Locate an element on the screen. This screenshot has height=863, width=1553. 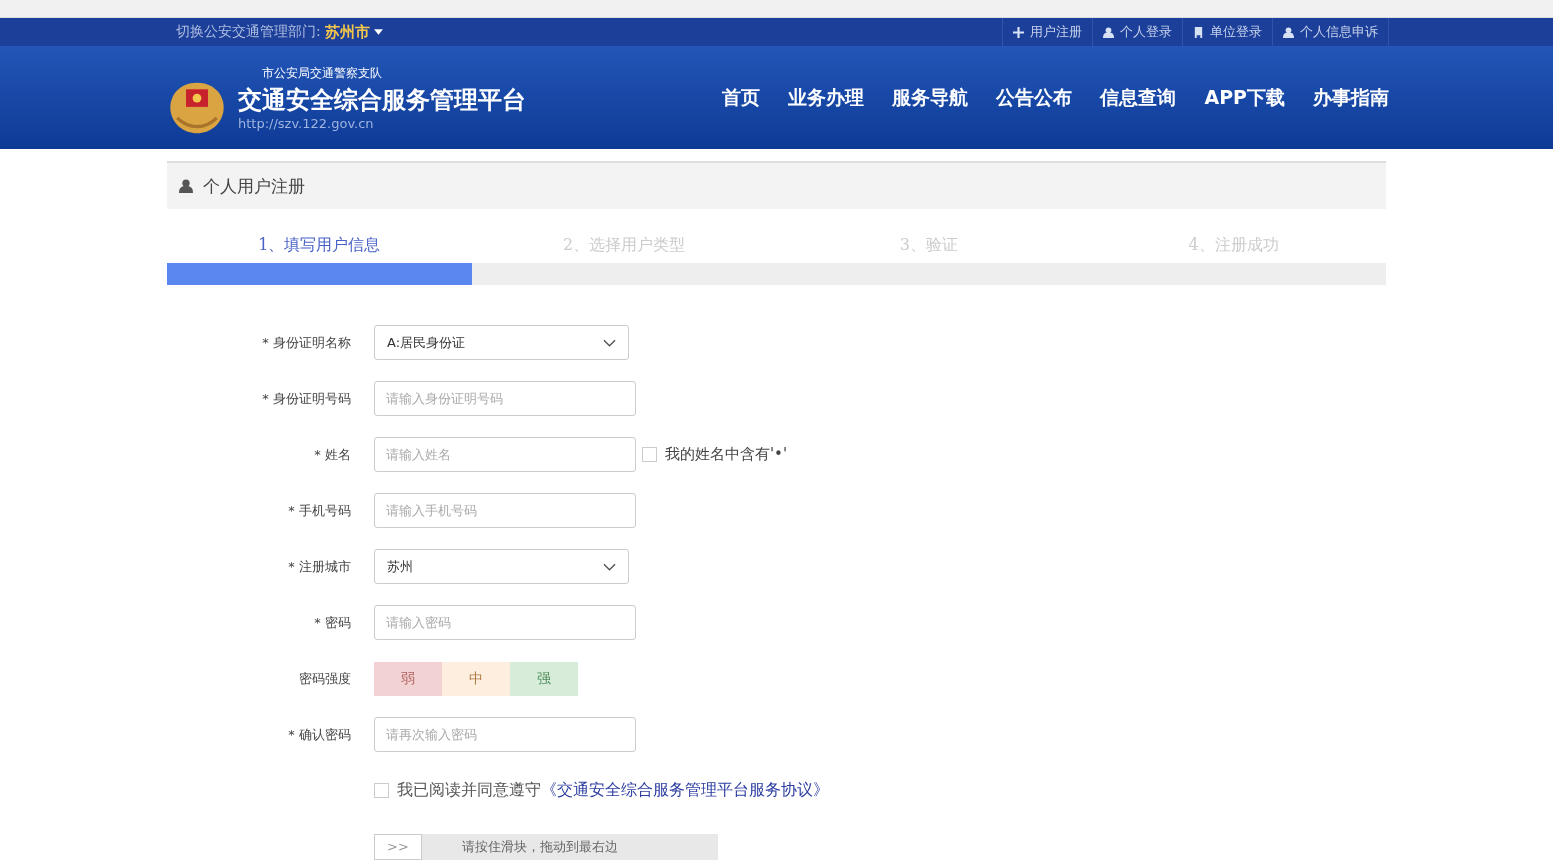
nav-item: 服务导航 is located at coordinates (930, 97).